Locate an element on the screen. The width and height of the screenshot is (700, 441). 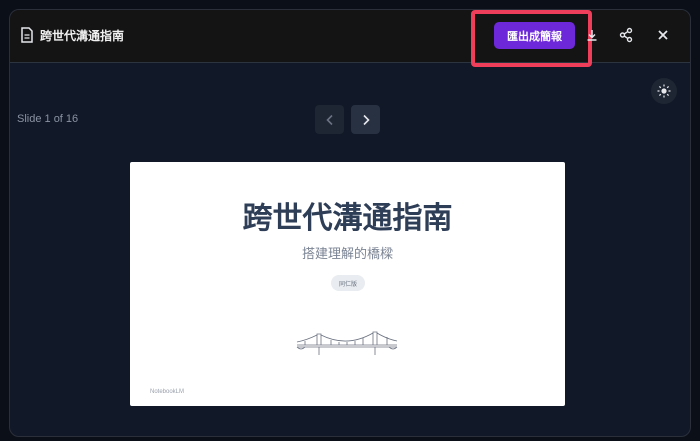
export-slides-button: 匯出成簡報 is located at coordinates (534, 35).